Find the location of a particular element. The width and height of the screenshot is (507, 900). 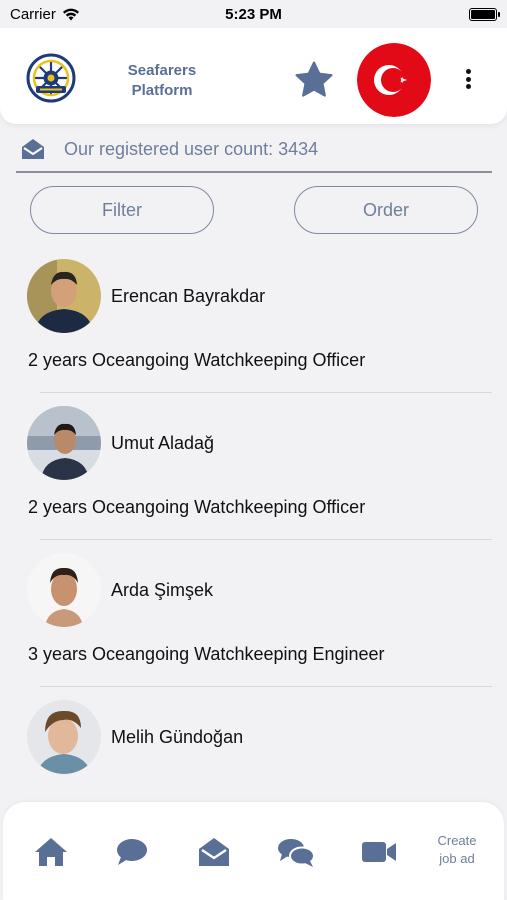

tab-messages is located at coordinates (132, 852).